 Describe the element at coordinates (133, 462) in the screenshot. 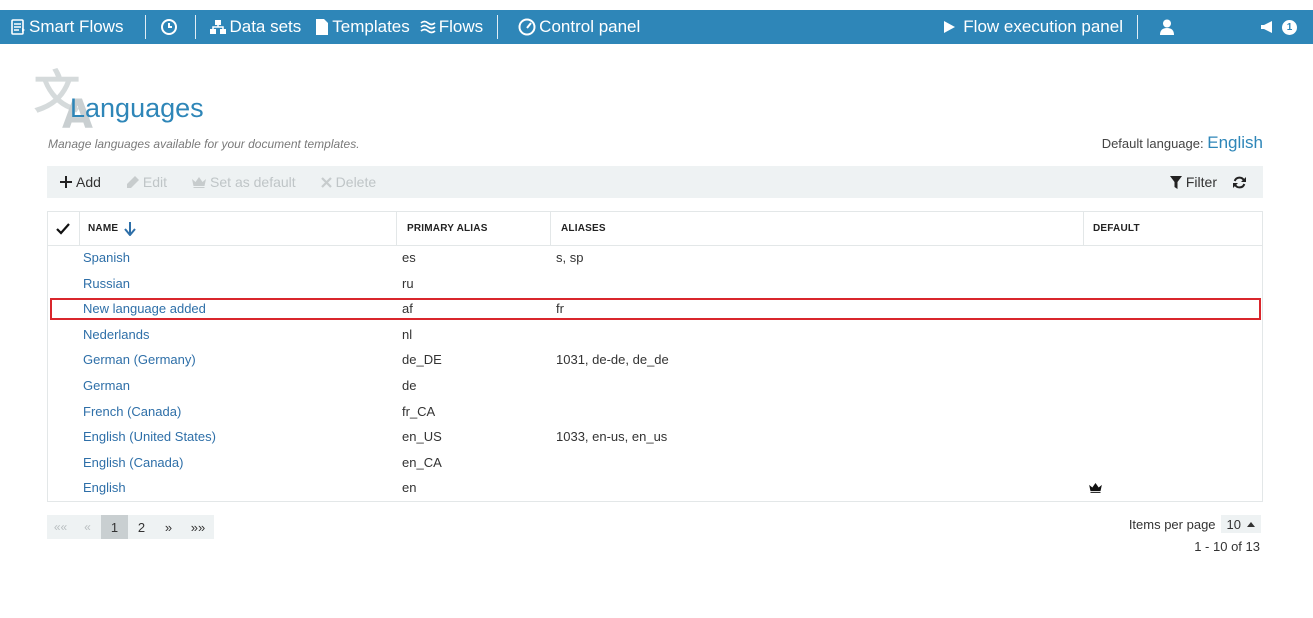

I see `language-name-link: English (Canada)` at that location.